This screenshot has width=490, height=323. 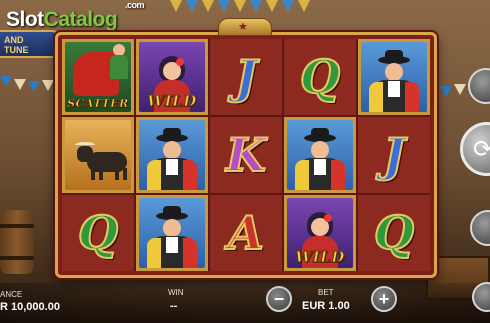 I want to click on game-logo-line1: AND, so click(x=14, y=40).